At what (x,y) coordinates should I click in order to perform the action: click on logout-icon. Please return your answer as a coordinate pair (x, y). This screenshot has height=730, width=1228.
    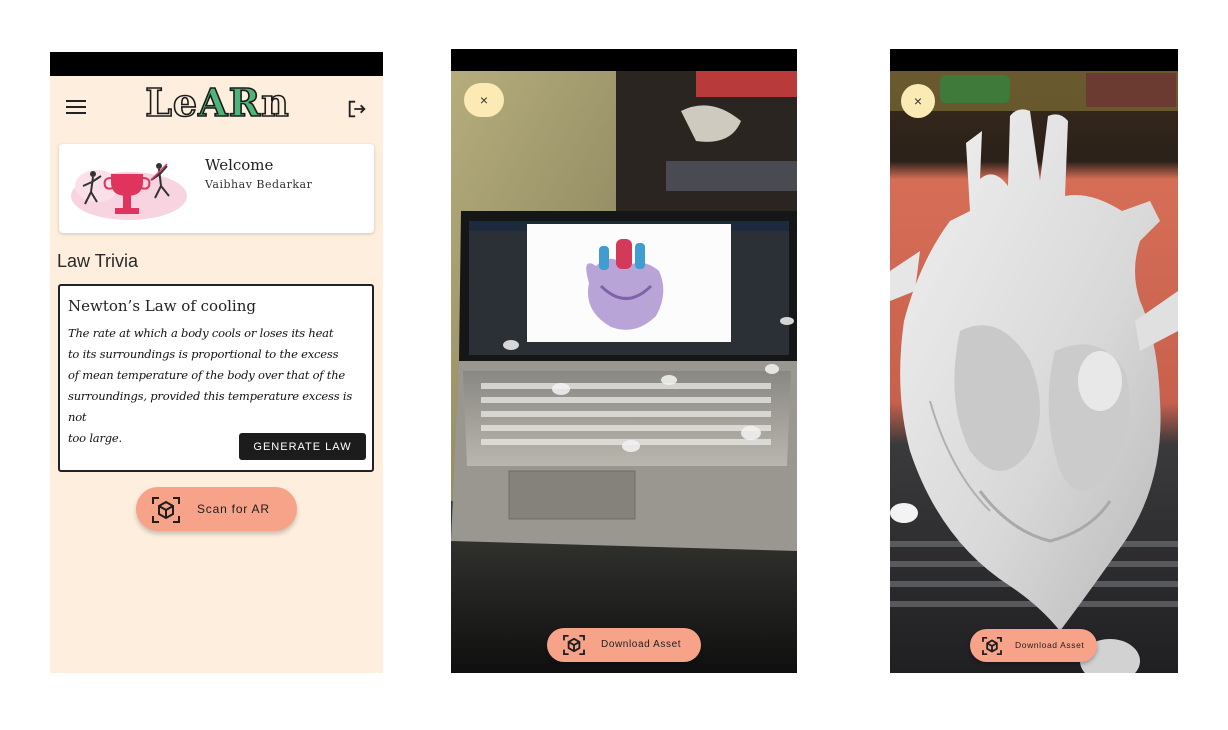
    Looking at the image, I should click on (357, 109).